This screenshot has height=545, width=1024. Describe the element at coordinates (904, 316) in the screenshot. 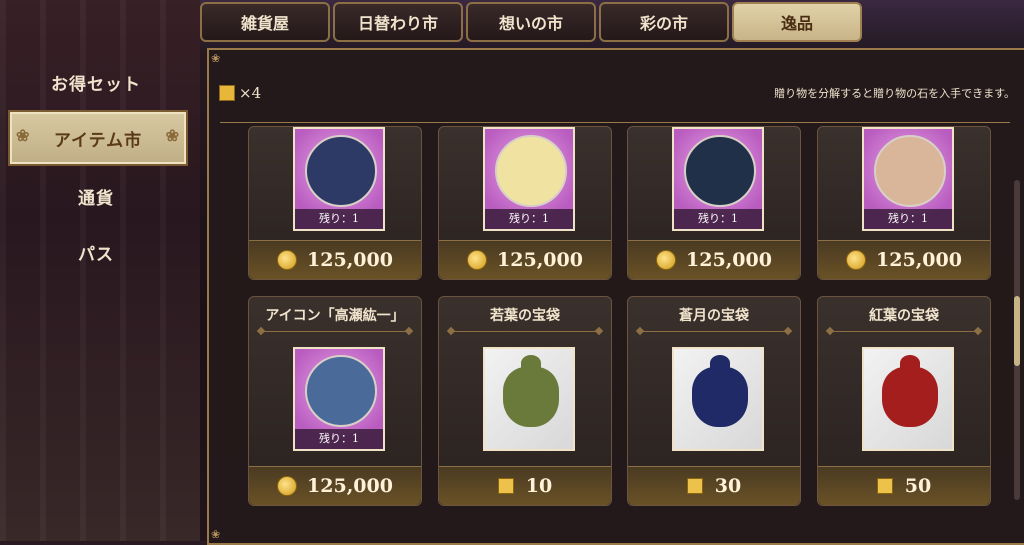

I see `item-title: 紅葉の宝袋` at that location.